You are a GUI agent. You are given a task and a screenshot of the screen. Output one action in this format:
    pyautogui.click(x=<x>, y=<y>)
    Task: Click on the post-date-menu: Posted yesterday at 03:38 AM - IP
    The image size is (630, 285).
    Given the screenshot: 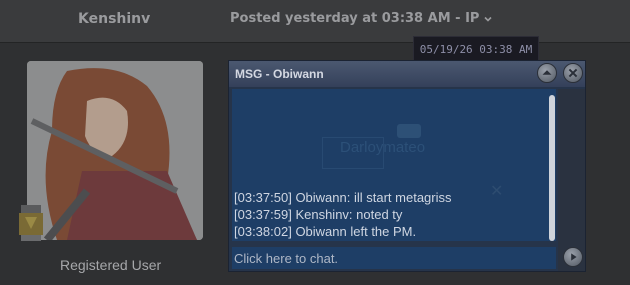 What is the action you would take?
    pyautogui.click(x=361, y=18)
    